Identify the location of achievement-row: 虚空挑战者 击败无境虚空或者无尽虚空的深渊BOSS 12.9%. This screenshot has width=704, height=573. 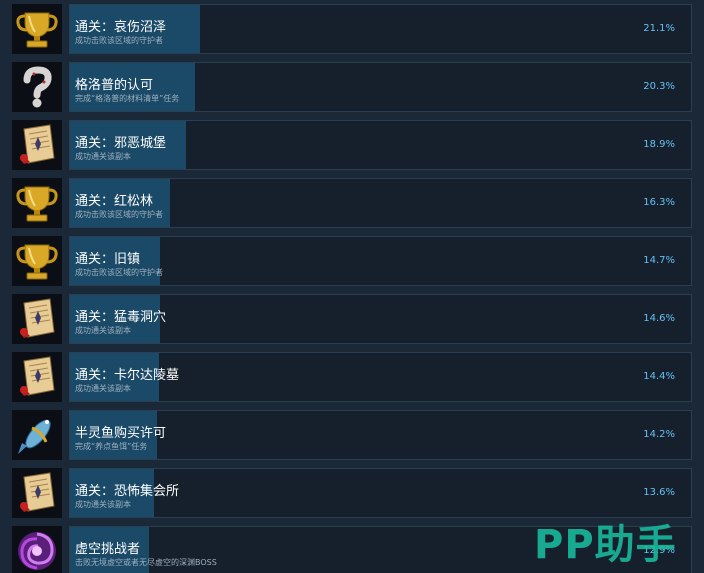
(352, 549).